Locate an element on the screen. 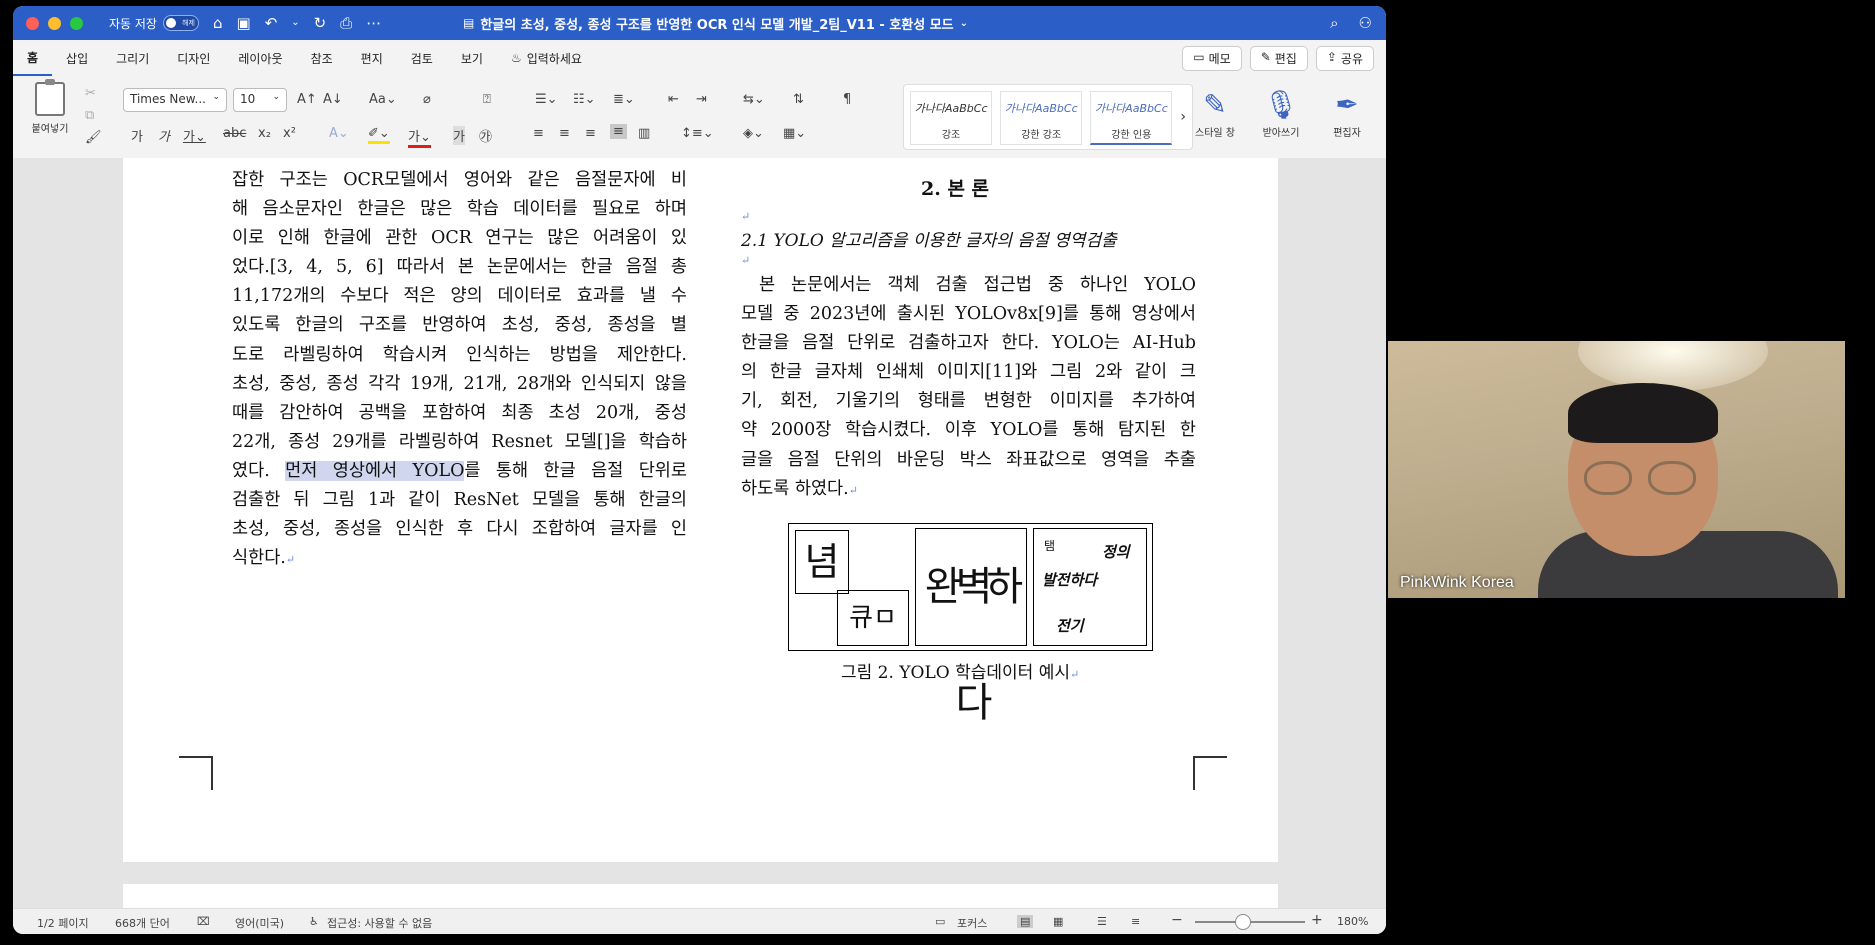  undo-icon: ↶ is located at coordinates (271, 23).